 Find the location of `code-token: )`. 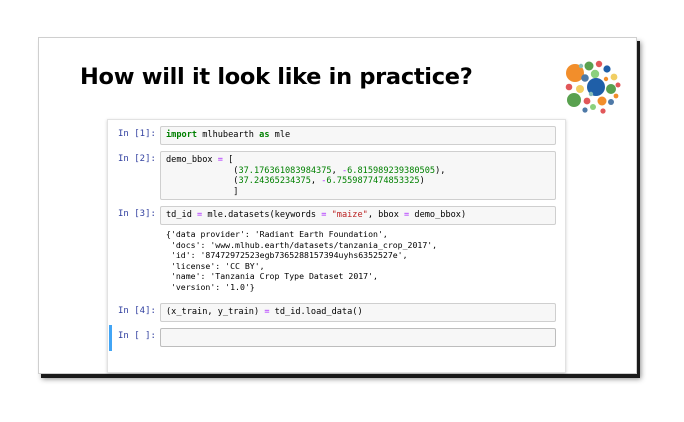

code-token: ) is located at coordinates (422, 181).